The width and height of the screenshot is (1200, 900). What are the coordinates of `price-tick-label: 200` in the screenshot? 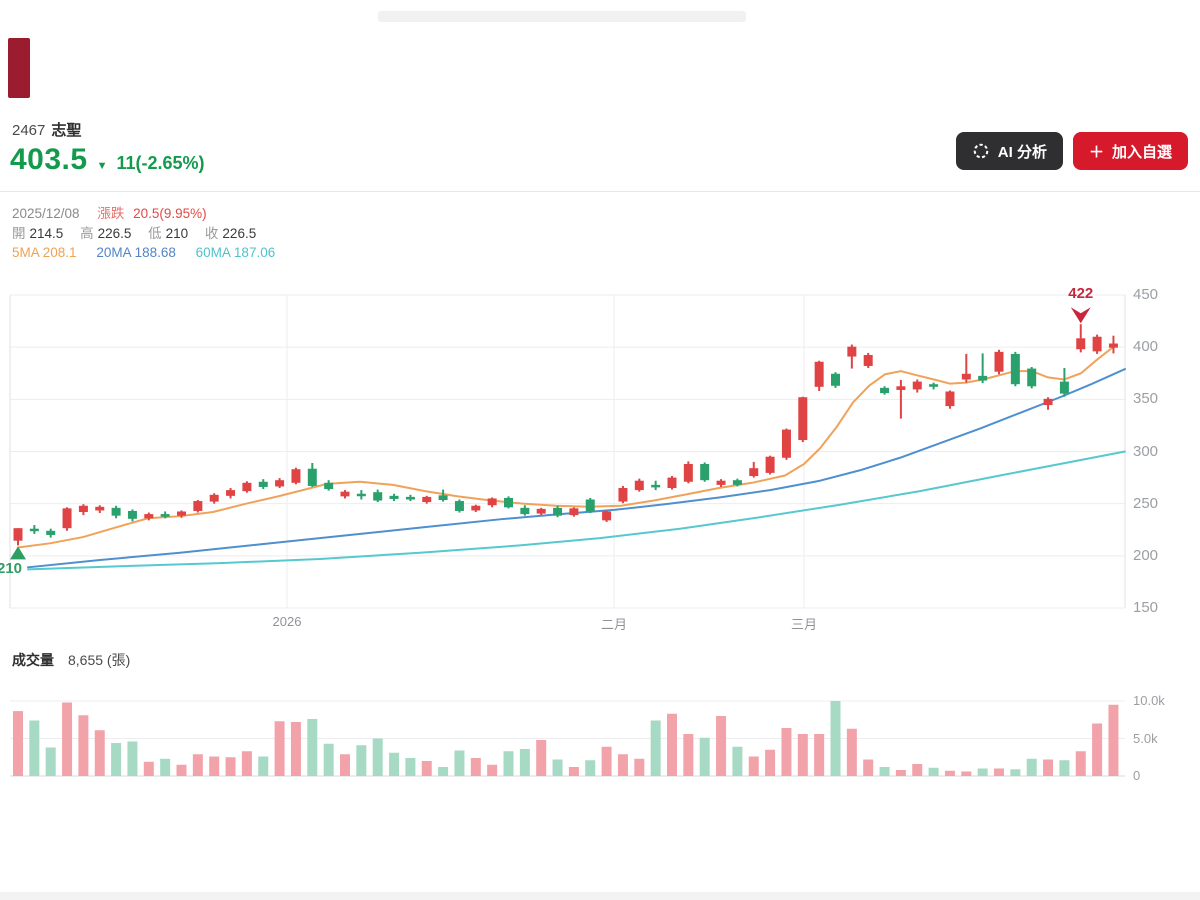 It's located at (1146, 555).